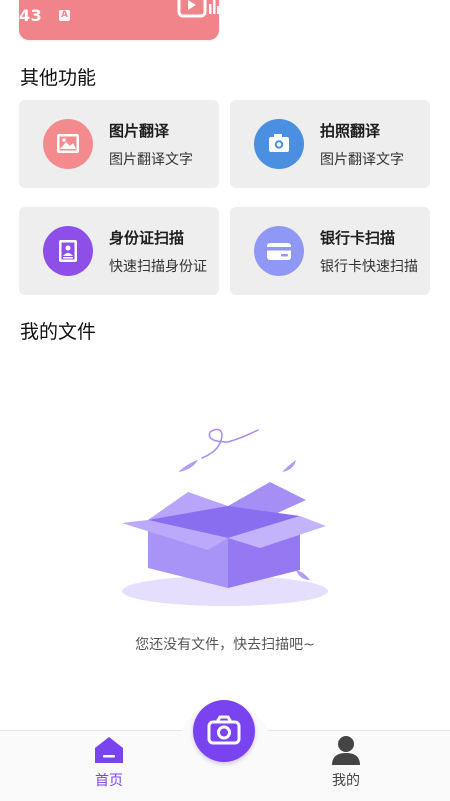  I want to click on camera-scan-button, so click(224, 731).